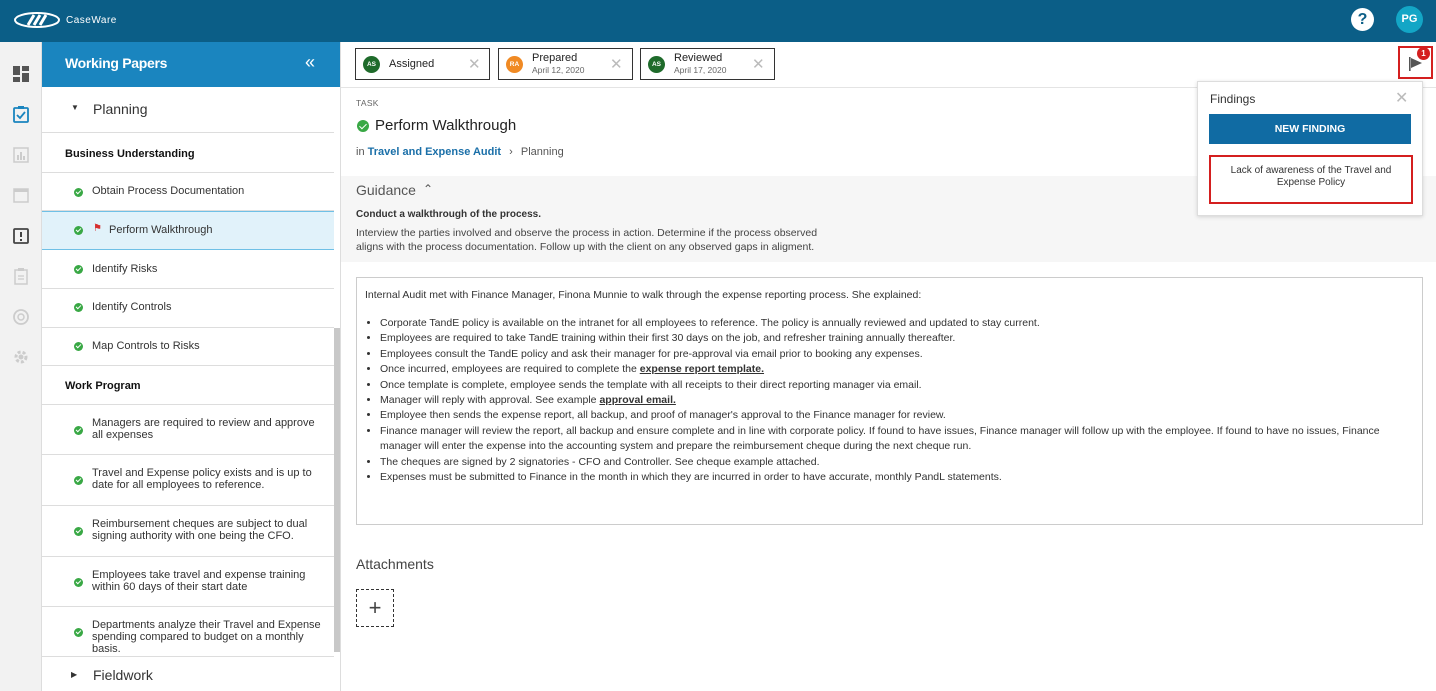  What do you see at coordinates (21, 357) in the screenshot?
I see `gear-icon` at bounding box center [21, 357].